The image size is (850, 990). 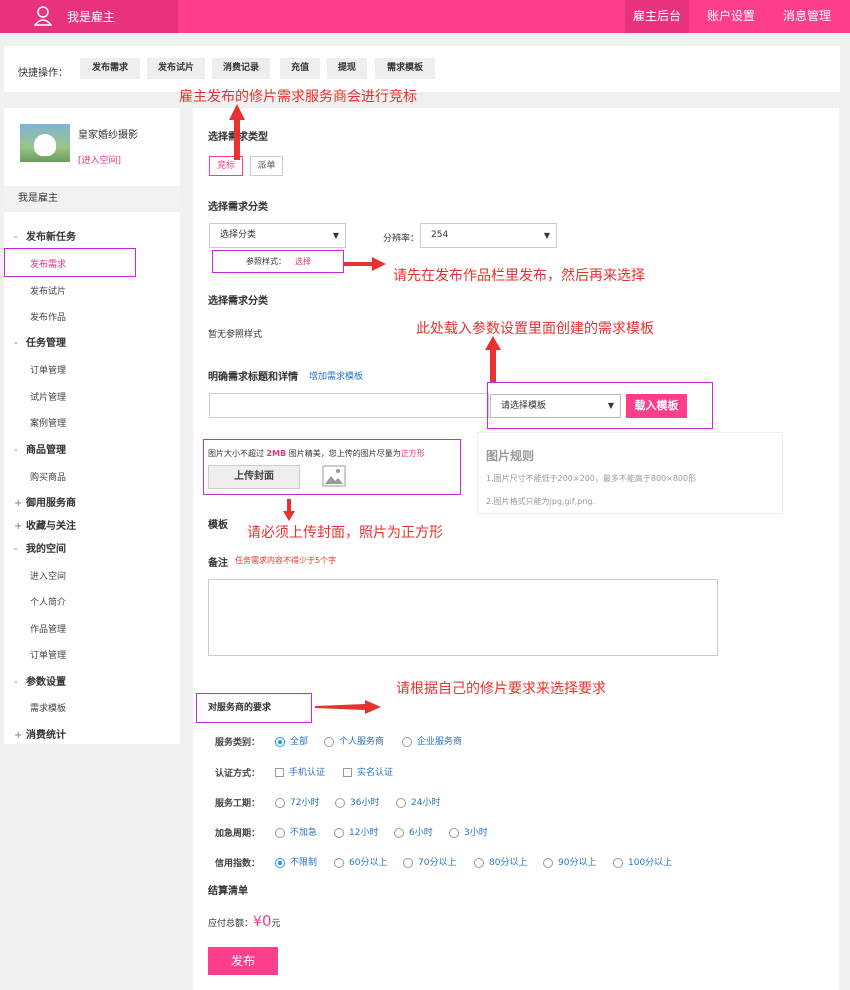 What do you see at coordinates (412, 453) in the screenshot?
I see `image-note-square: 正方形` at bounding box center [412, 453].